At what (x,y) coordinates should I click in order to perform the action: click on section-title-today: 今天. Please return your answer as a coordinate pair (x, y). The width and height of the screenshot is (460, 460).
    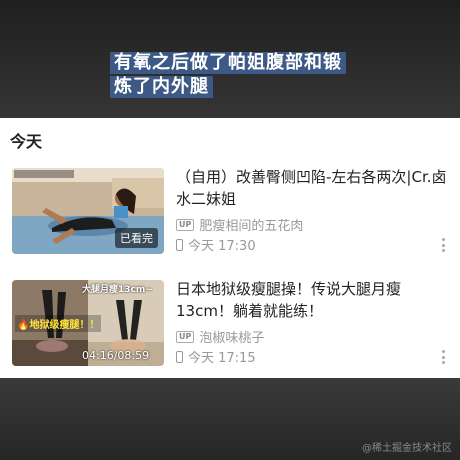
    Looking at the image, I should click on (26, 141).